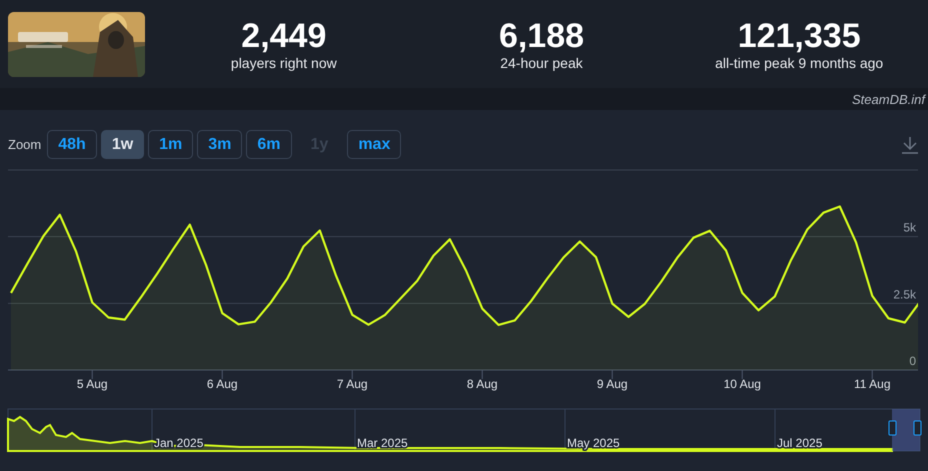 This screenshot has width=928, height=471. What do you see at coordinates (219, 144) in the screenshot?
I see `zoom-button: 3m` at bounding box center [219, 144].